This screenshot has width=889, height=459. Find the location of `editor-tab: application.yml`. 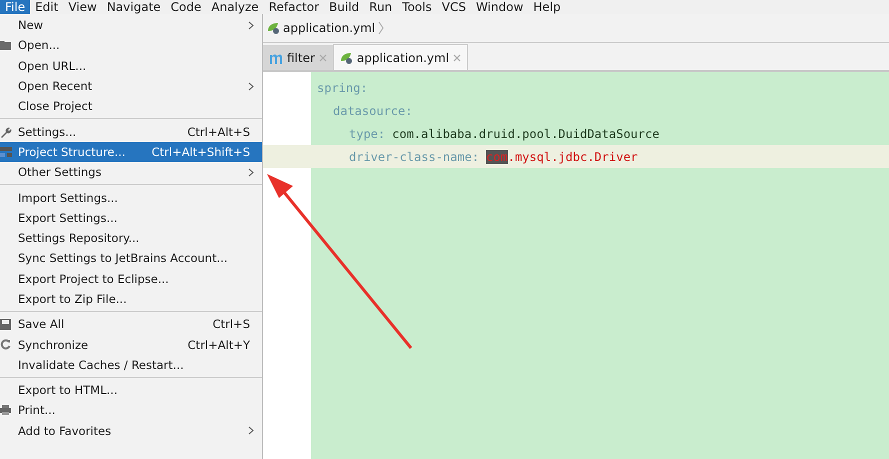

editor-tab: application.yml is located at coordinates (400, 57).